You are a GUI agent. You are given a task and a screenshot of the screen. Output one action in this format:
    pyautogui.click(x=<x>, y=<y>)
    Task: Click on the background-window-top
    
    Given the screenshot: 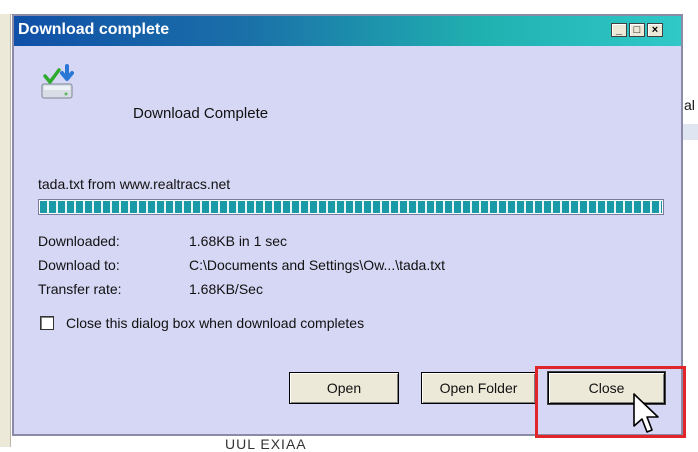 What is the action you would take?
    pyautogui.click(x=349, y=7)
    